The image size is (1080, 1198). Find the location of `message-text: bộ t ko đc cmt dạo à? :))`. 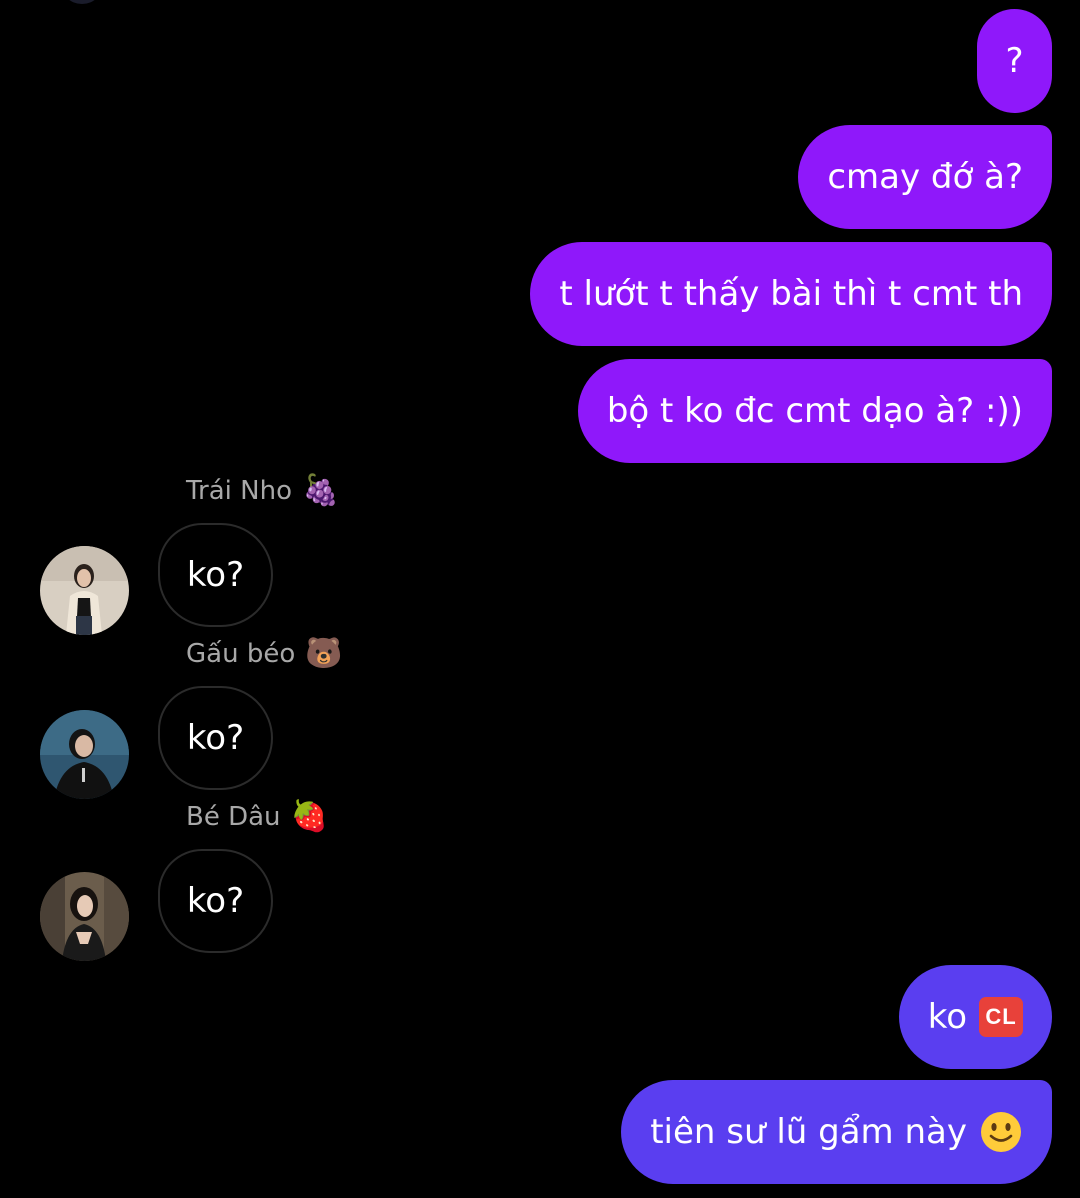

message-text: bộ t ko đc cmt dạo à? :)) is located at coordinates (814, 411).